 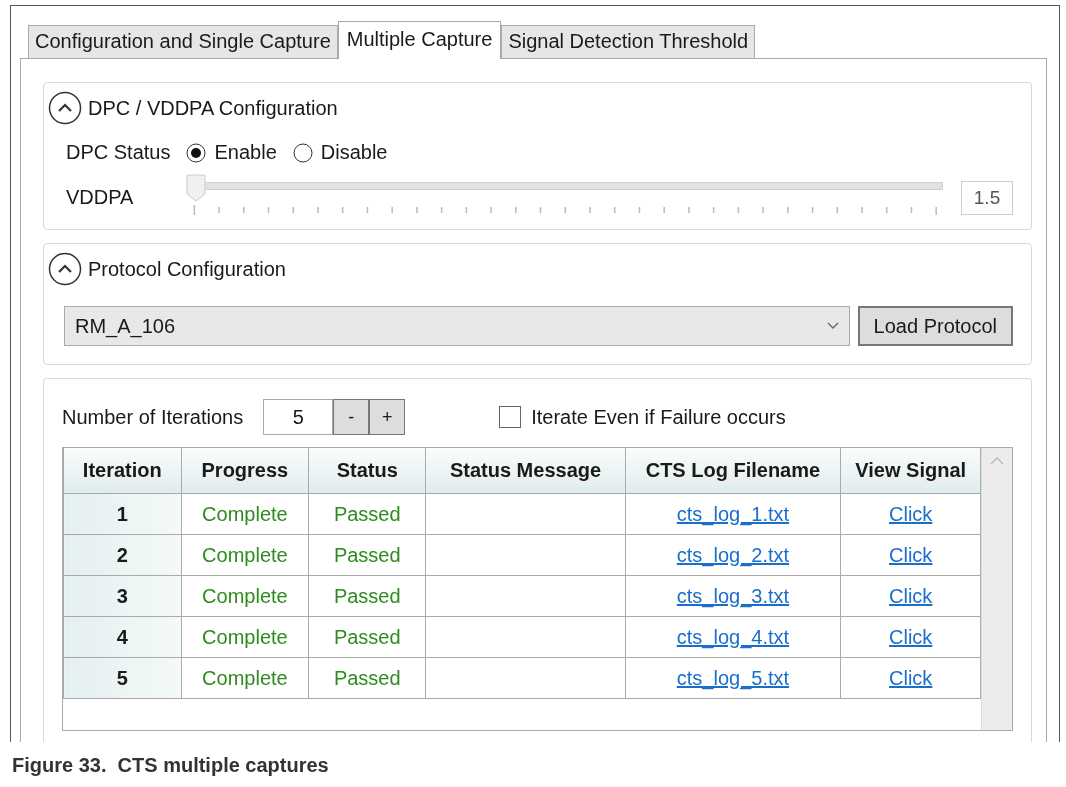 I want to click on decrement-button: -, so click(x=351, y=417).